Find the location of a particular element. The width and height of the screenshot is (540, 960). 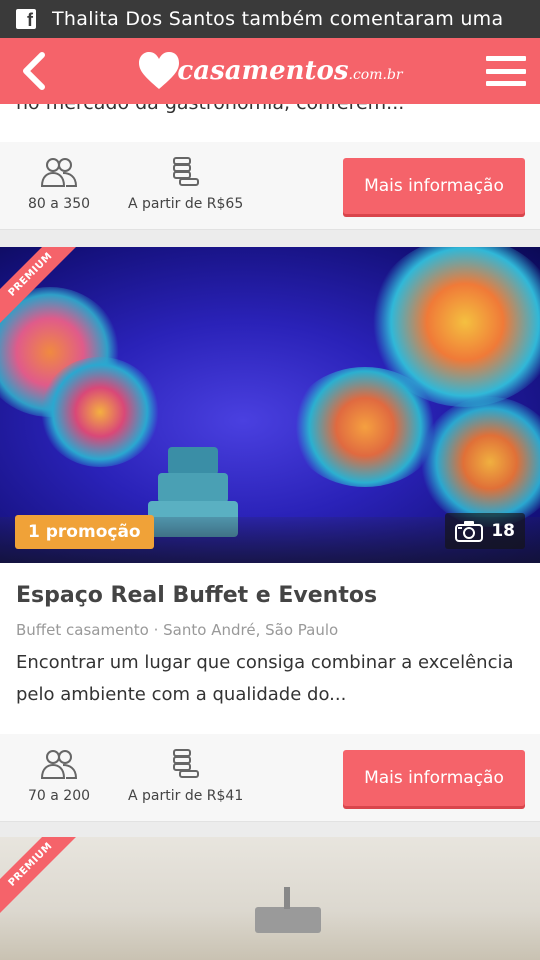

site-logo: casamentos .com.br is located at coordinates (270, 71).